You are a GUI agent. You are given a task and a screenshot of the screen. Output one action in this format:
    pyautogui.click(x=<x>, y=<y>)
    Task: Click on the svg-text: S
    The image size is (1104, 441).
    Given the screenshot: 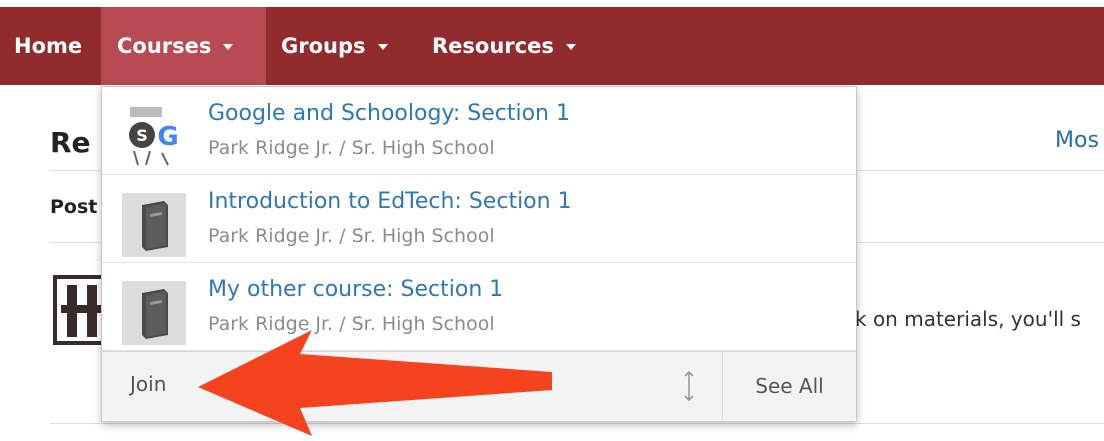 What is the action you would take?
    pyautogui.click(x=142, y=135)
    